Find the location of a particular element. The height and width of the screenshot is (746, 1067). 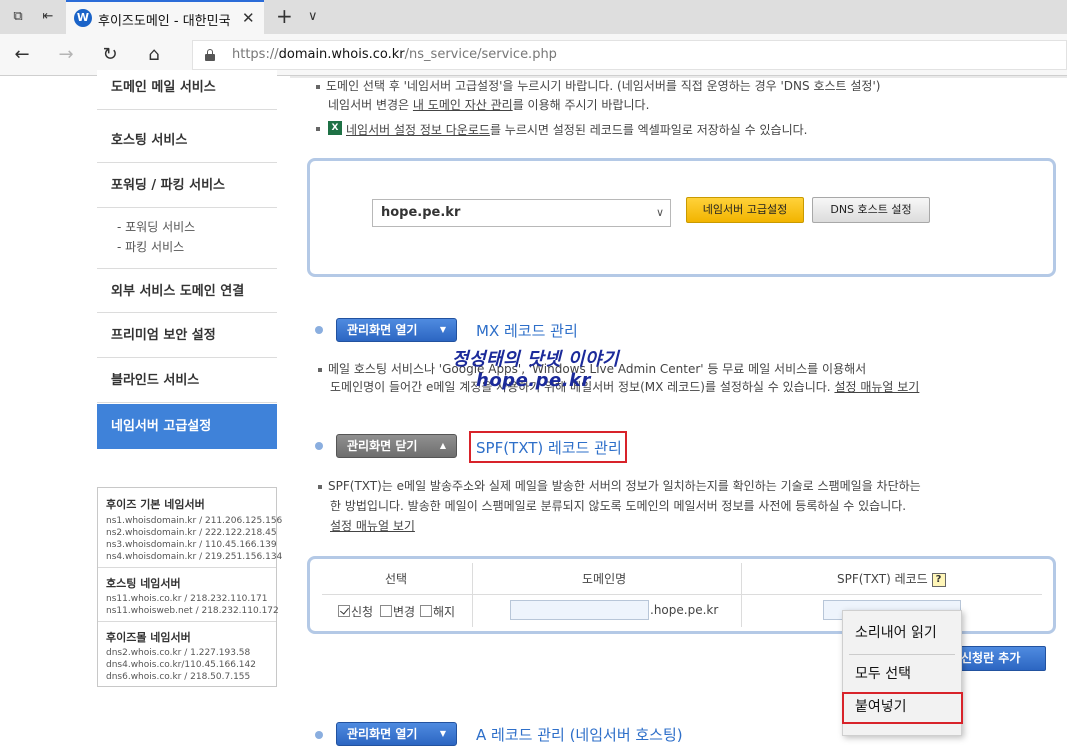

my-domain-assets-link: 내 도메인 자산 관리 is located at coordinates (463, 105).